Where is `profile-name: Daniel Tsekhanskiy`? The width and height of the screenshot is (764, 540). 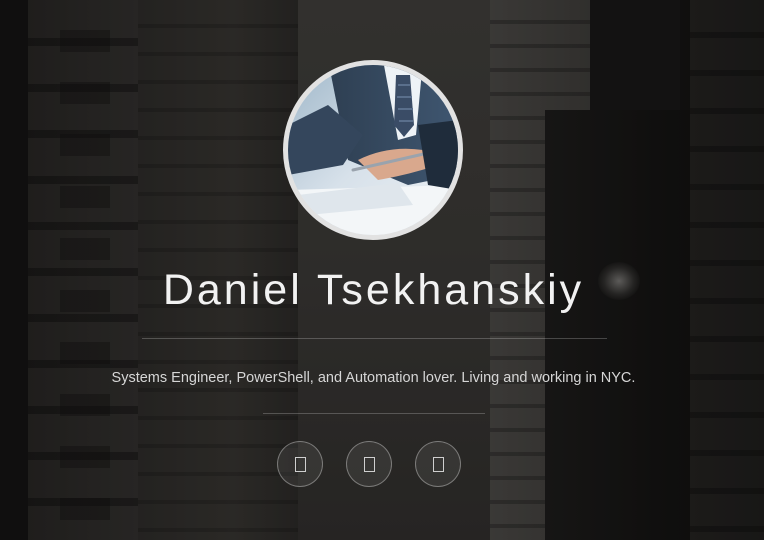
profile-name: Daniel Tsekhanskiy is located at coordinates (373, 290).